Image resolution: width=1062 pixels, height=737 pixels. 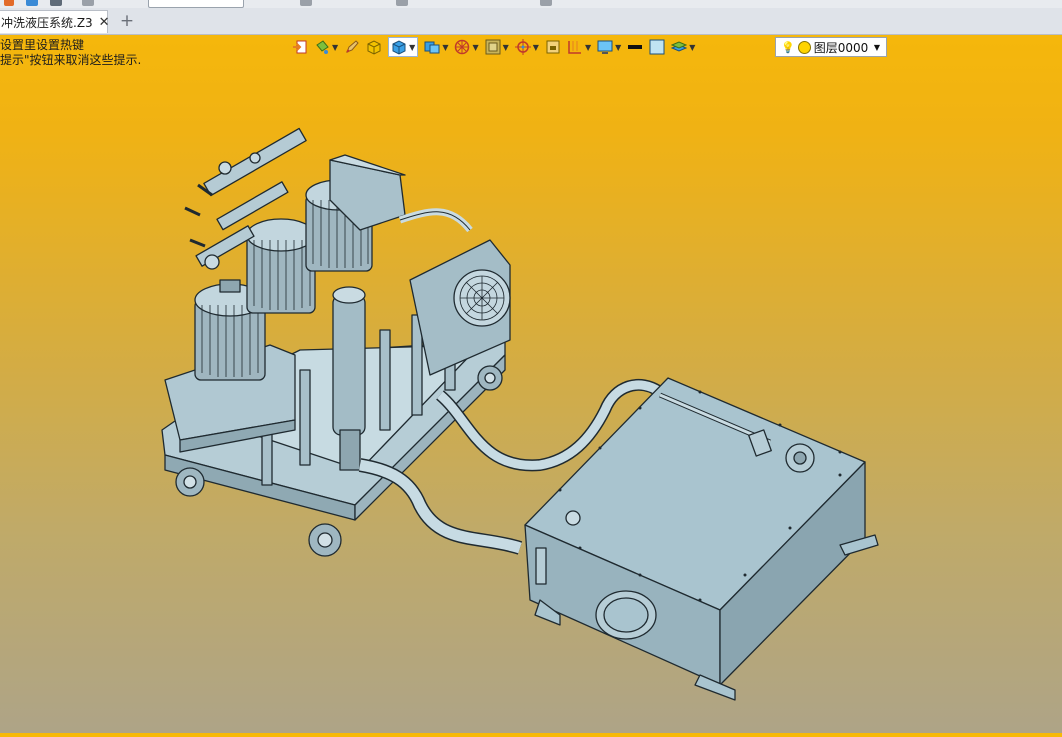 I want to click on layer-stack-icon, so click(x=679, y=47).